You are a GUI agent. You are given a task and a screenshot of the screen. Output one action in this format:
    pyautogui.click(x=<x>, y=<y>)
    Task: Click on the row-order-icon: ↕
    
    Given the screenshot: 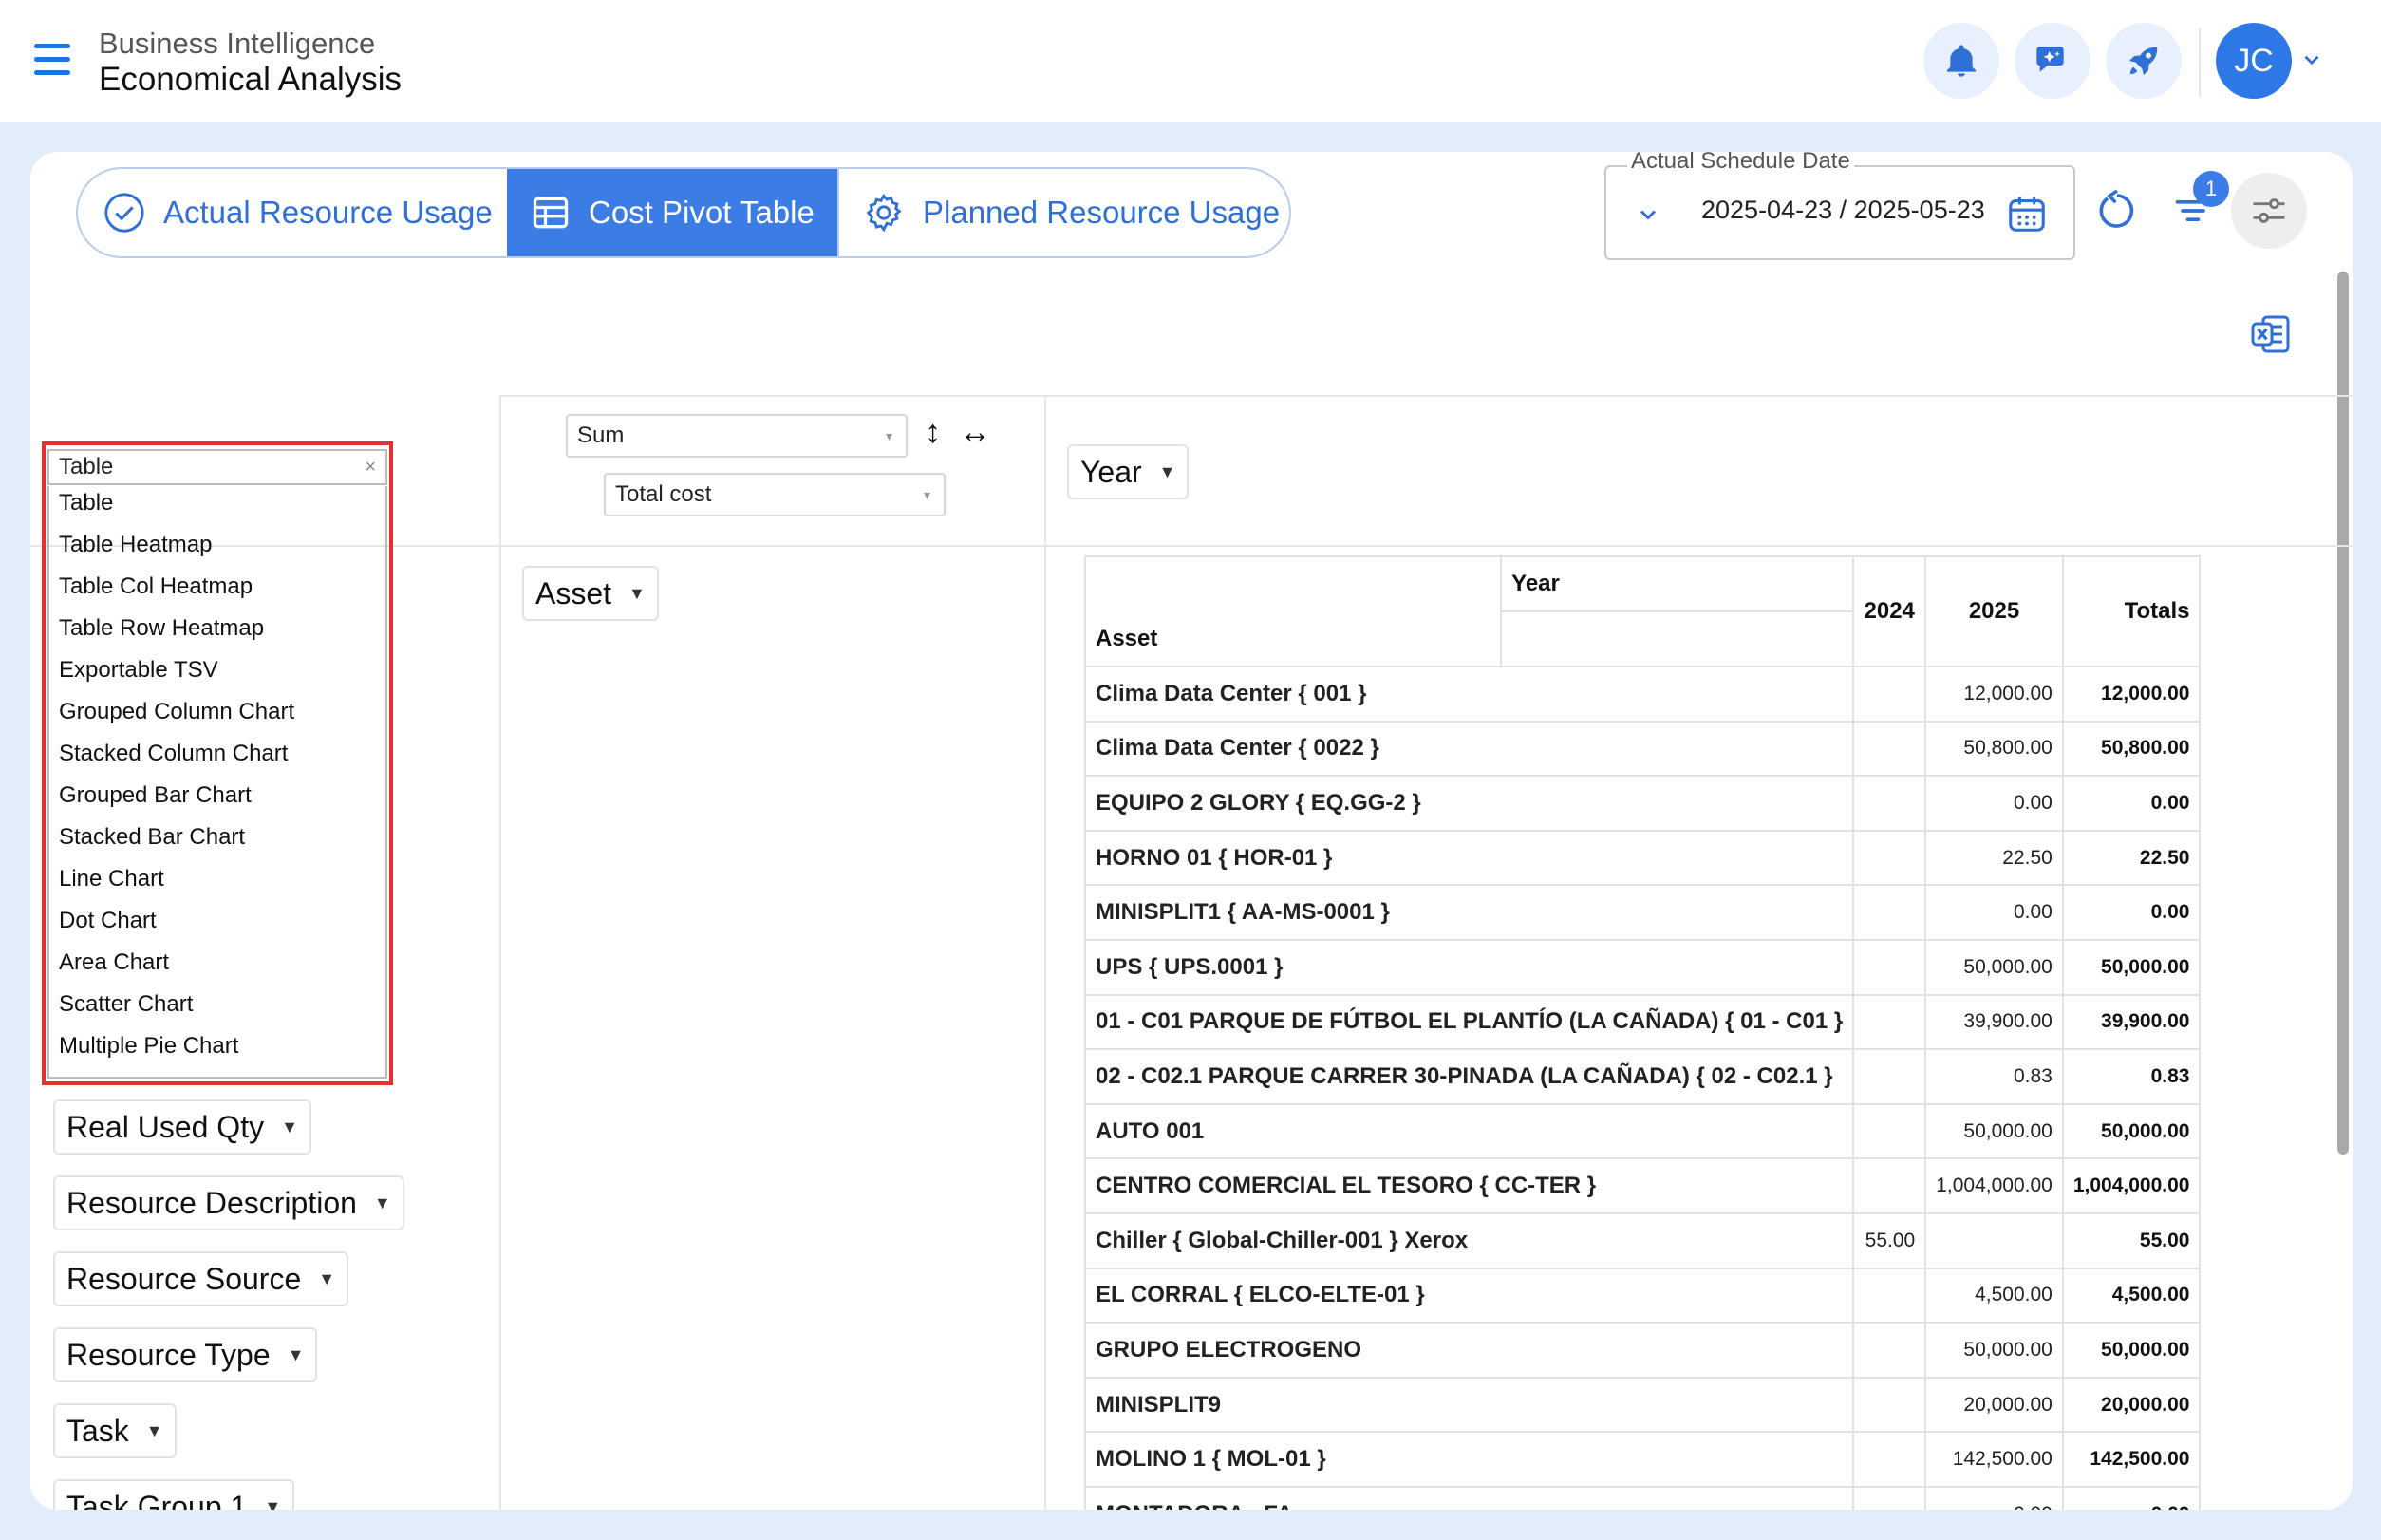 What is the action you would take?
    pyautogui.click(x=933, y=433)
    